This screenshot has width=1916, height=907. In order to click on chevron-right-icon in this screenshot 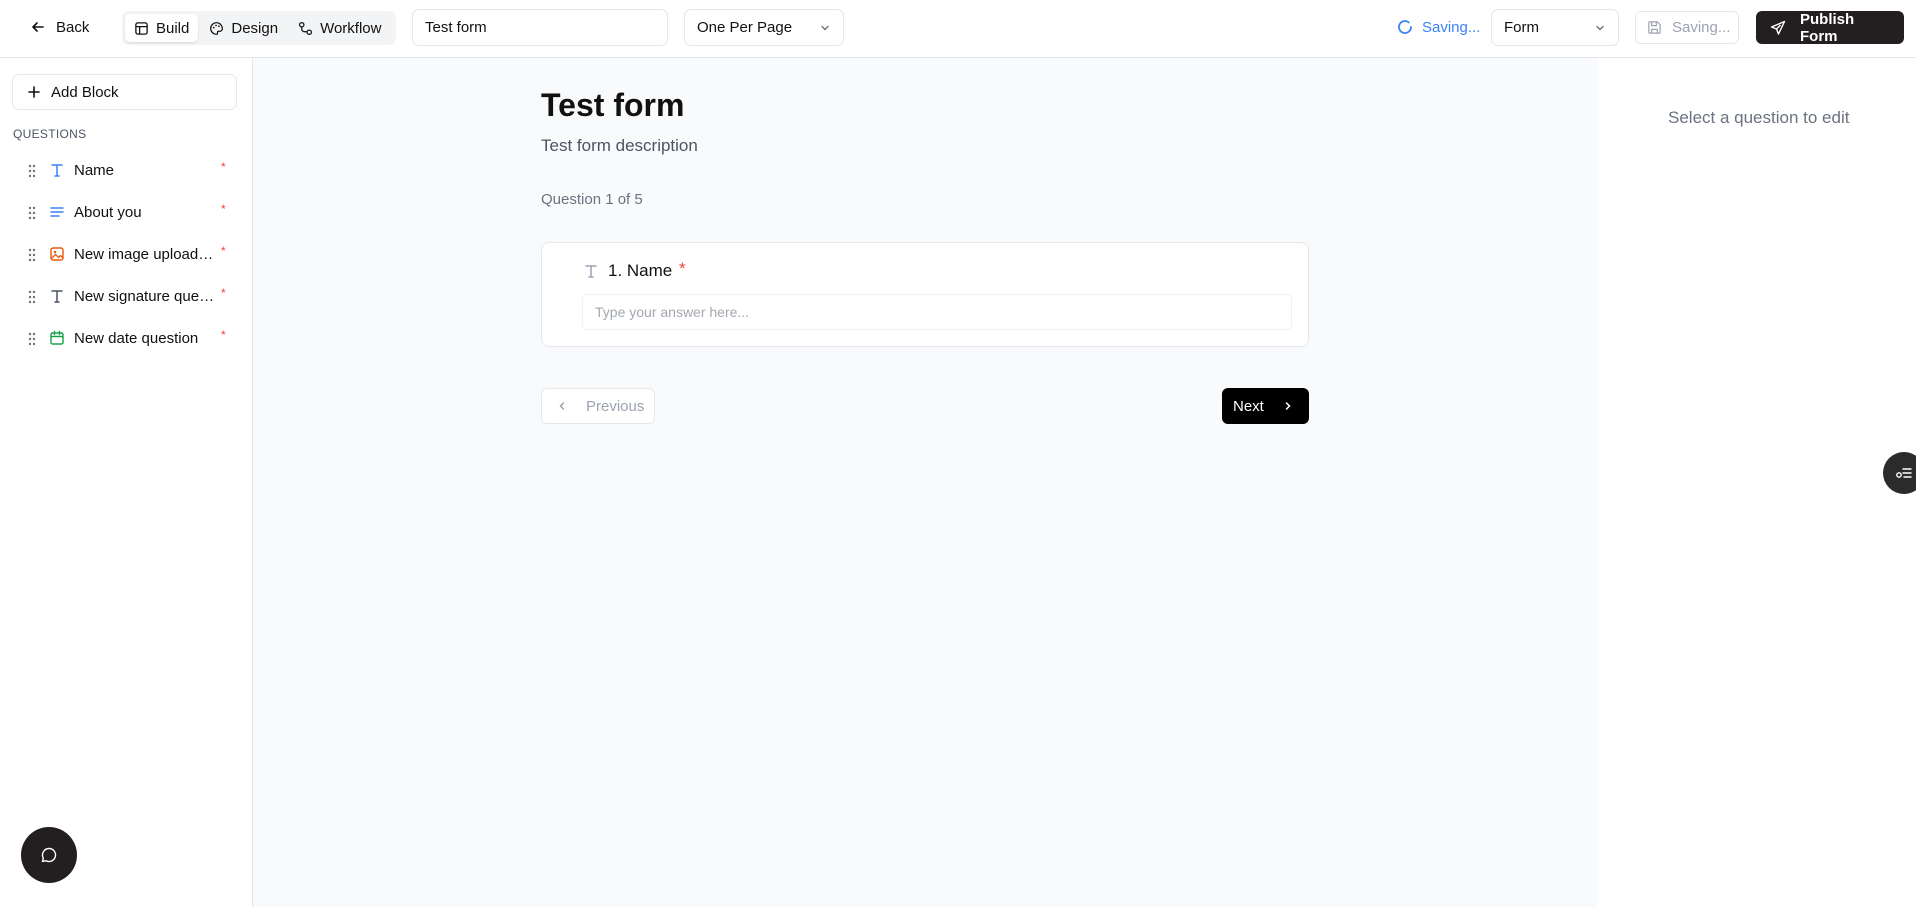, I will do `click(1288, 406)`.